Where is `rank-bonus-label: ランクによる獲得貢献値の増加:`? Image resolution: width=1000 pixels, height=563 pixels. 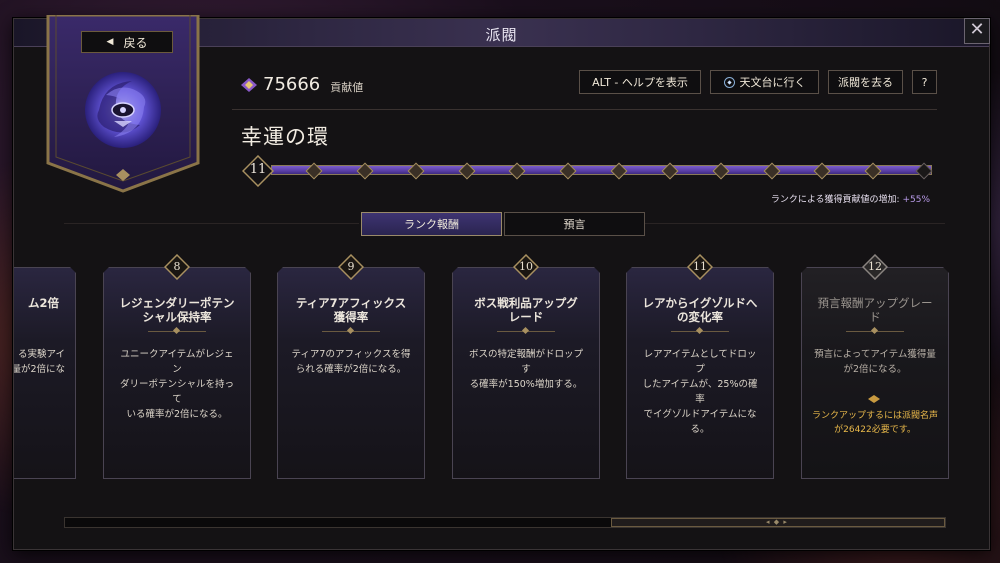
rank-bonus-label: ランクによる獲得貢献値の増加: is located at coordinates (835, 200).